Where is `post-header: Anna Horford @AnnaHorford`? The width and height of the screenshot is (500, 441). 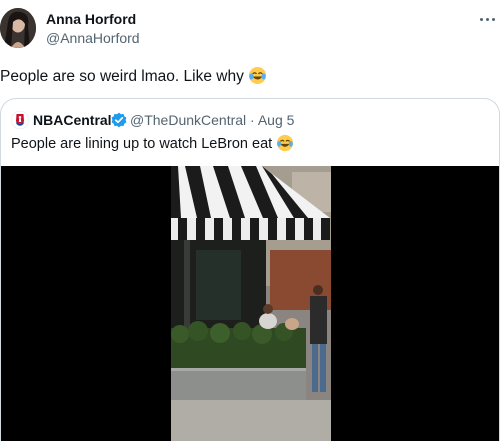 post-header: Anna Horford @AnnaHorford is located at coordinates (250, 30).